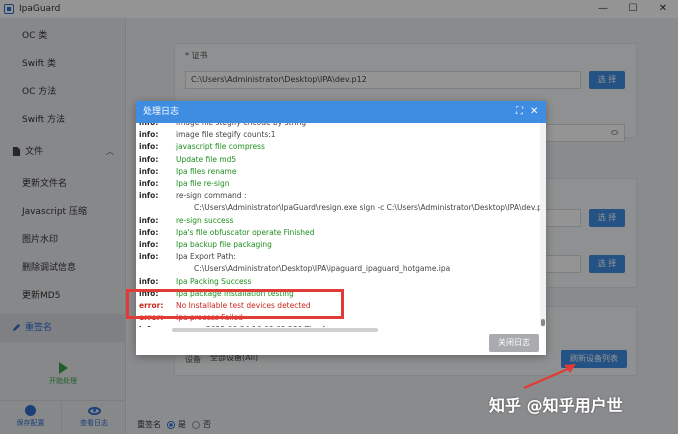 The image size is (678, 434). What do you see at coordinates (206, 257) in the screenshot?
I see `log-message: Ipa Export Path:` at bounding box center [206, 257].